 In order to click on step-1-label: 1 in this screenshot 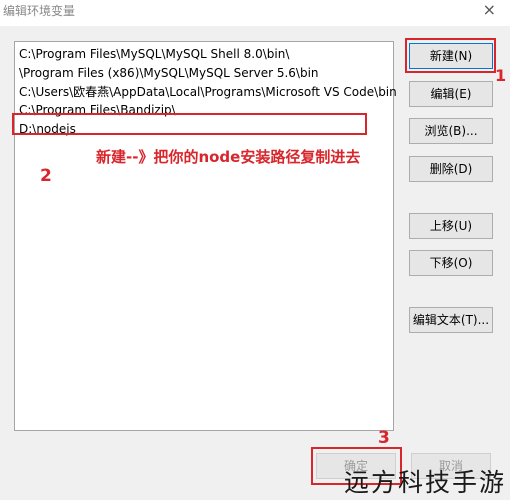, I will do `click(501, 75)`.